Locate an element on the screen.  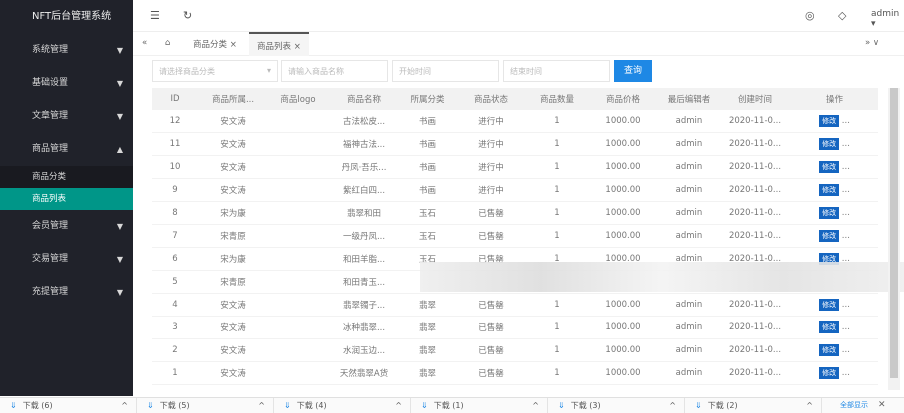
name-input: 请输入商品名称 is located at coordinates (334, 71).